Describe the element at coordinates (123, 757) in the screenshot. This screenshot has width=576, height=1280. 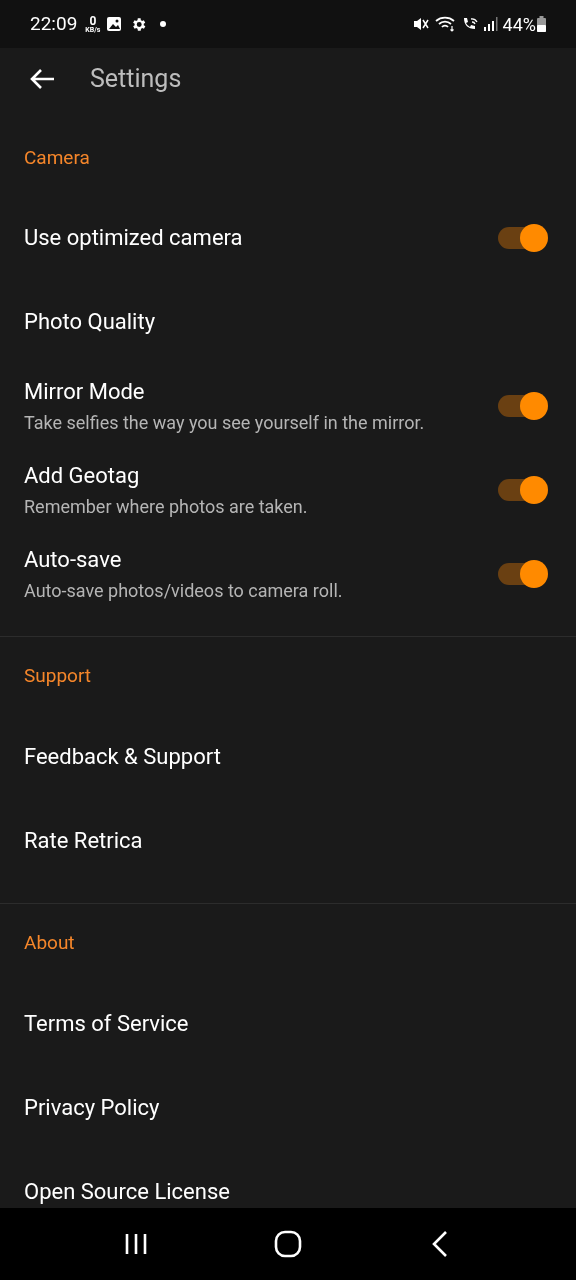
I see `setting-title: Feedback & Support` at that location.